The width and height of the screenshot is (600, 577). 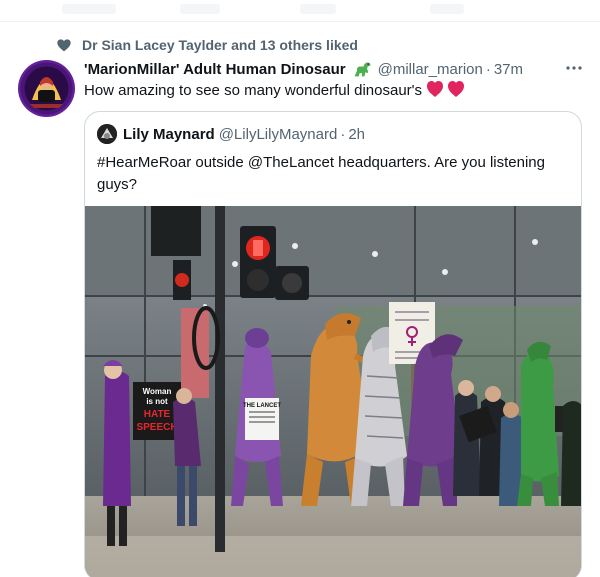 I want to click on quoted-timestamp: 2h, so click(x=356, y=134).